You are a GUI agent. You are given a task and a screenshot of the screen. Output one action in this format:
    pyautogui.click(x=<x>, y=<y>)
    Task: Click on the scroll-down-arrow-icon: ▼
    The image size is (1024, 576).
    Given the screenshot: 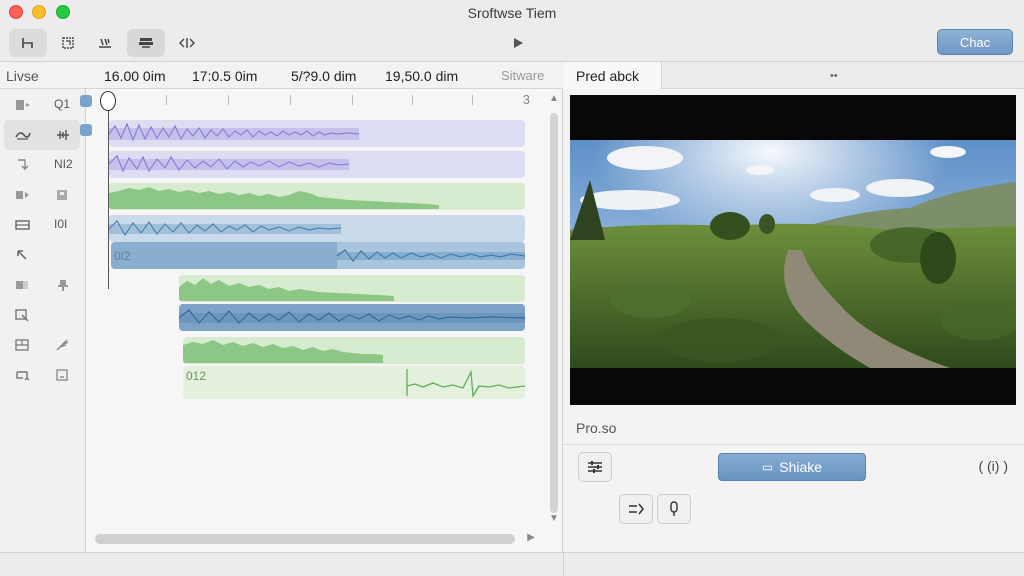 What is the action you would take?
    pyautogui.click(x=554, y=518)
    